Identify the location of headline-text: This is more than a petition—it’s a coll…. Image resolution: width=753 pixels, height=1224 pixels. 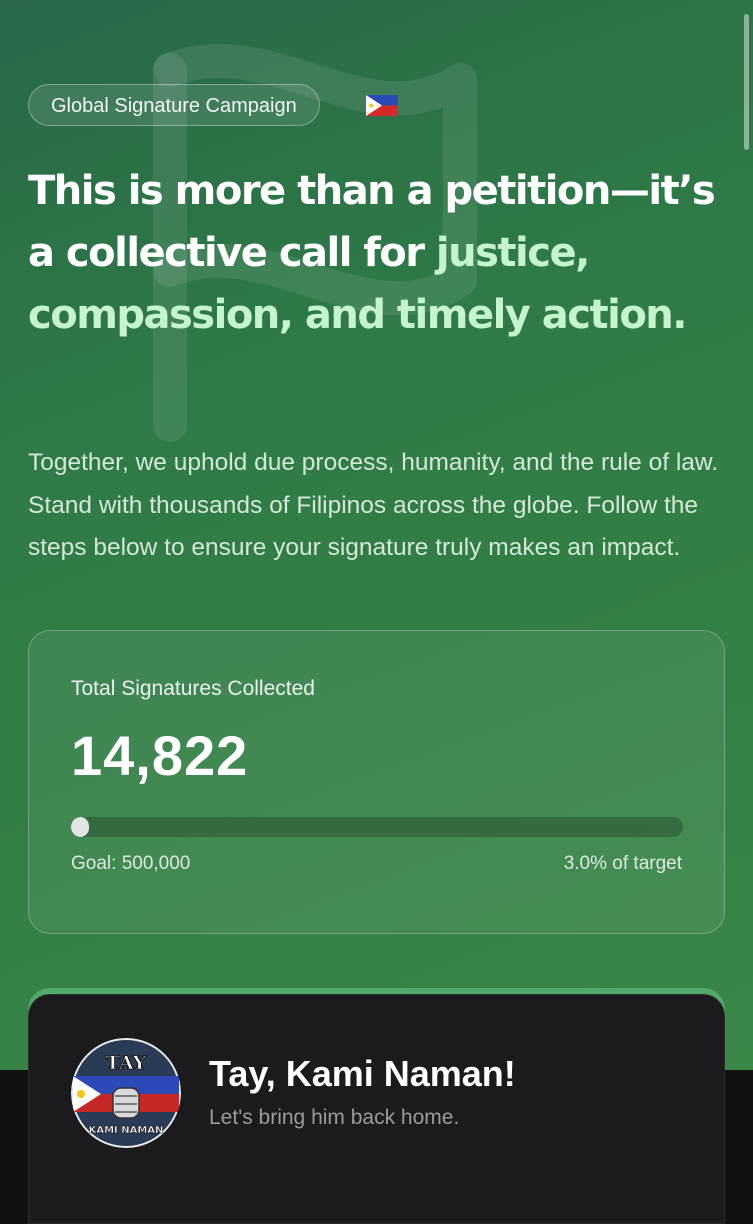
(372, 222).